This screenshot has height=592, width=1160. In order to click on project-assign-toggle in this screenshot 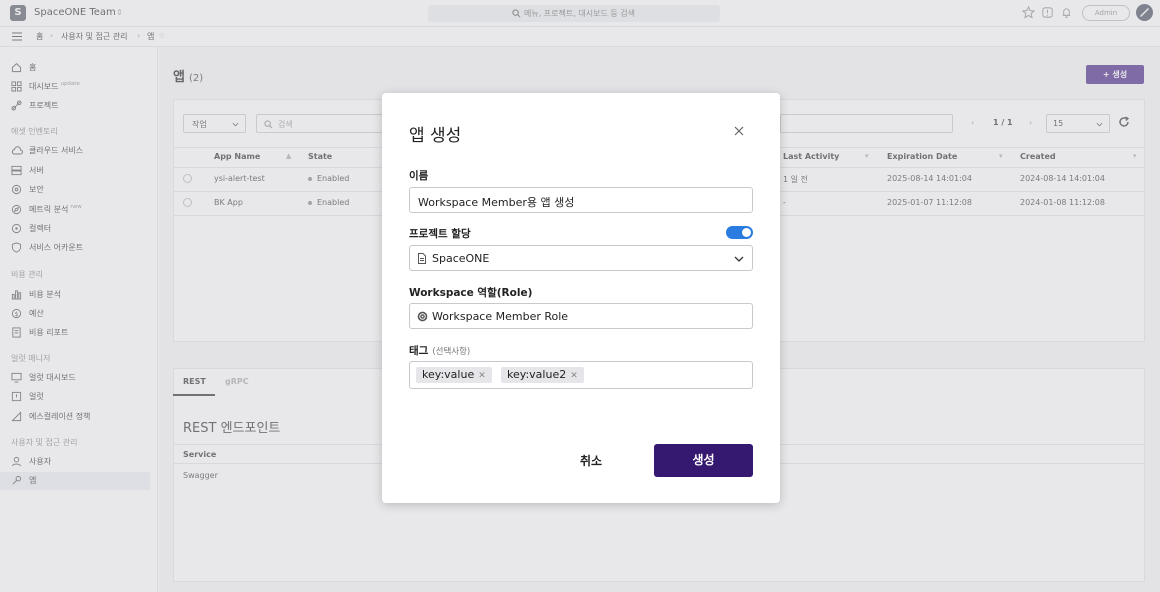, I will do `click(739, 232)`.